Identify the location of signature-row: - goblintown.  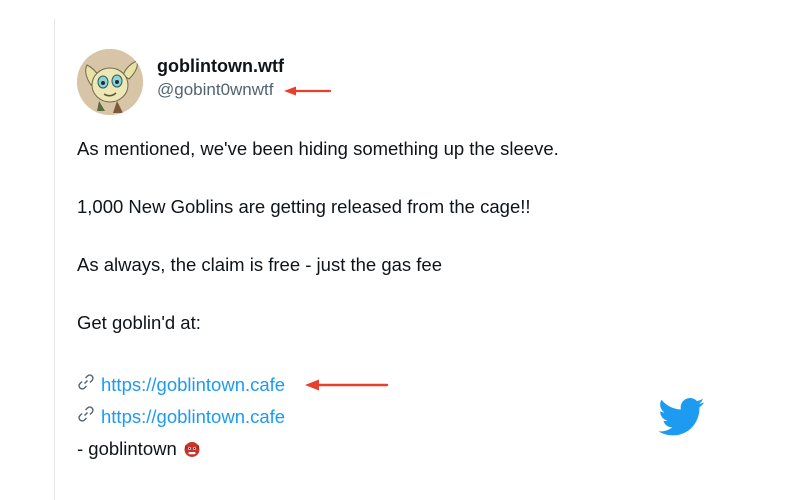
(407, 449).